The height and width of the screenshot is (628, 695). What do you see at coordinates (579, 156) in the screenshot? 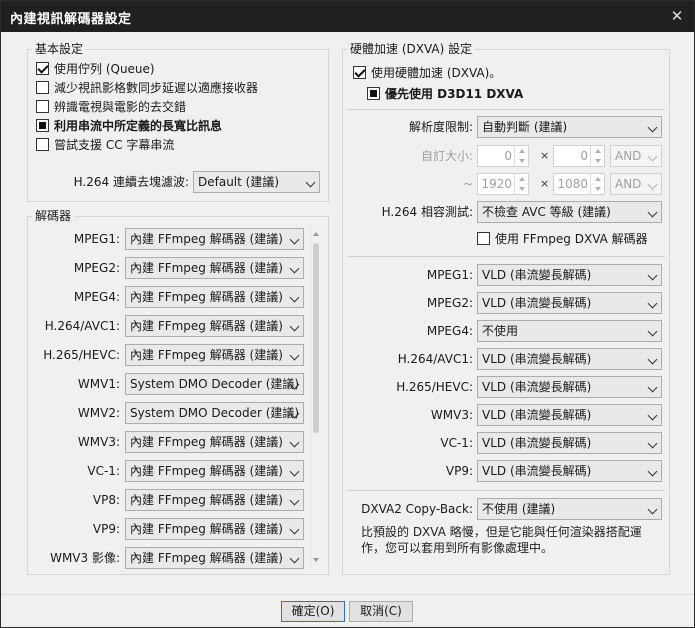
I see `min-height-spinner: 0` at bounding box center [579, 156].